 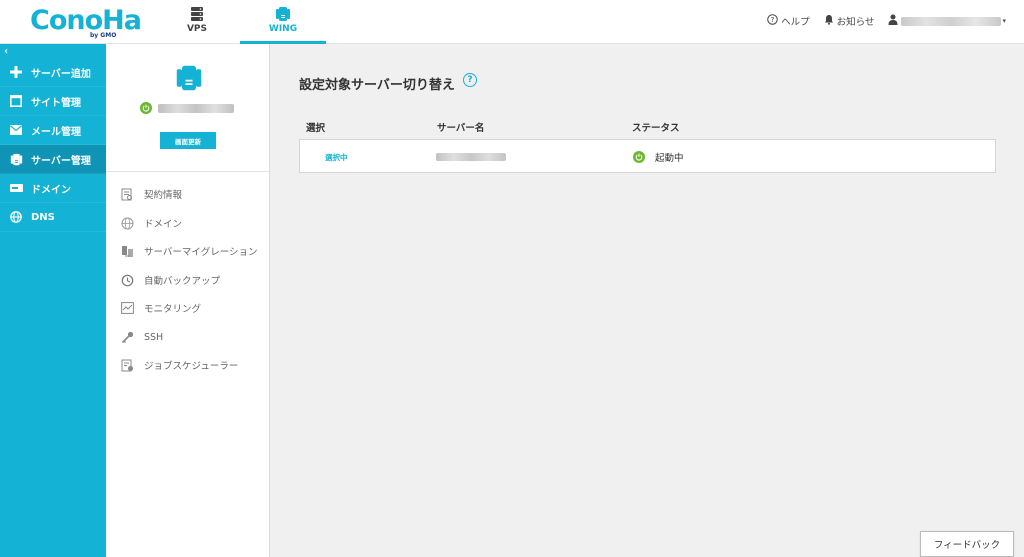 I want to click on subnav-item-monitoring: モニタリング, so click(x=160, y=308).